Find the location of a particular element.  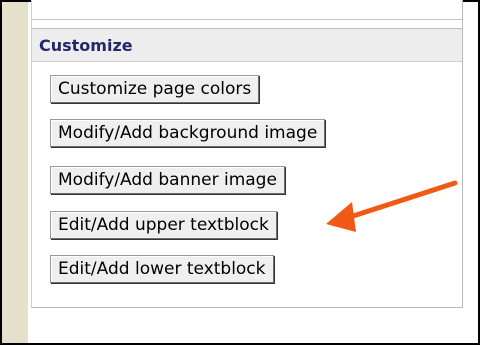

annotation-arrow-icon is located at coordinates (392, 206).